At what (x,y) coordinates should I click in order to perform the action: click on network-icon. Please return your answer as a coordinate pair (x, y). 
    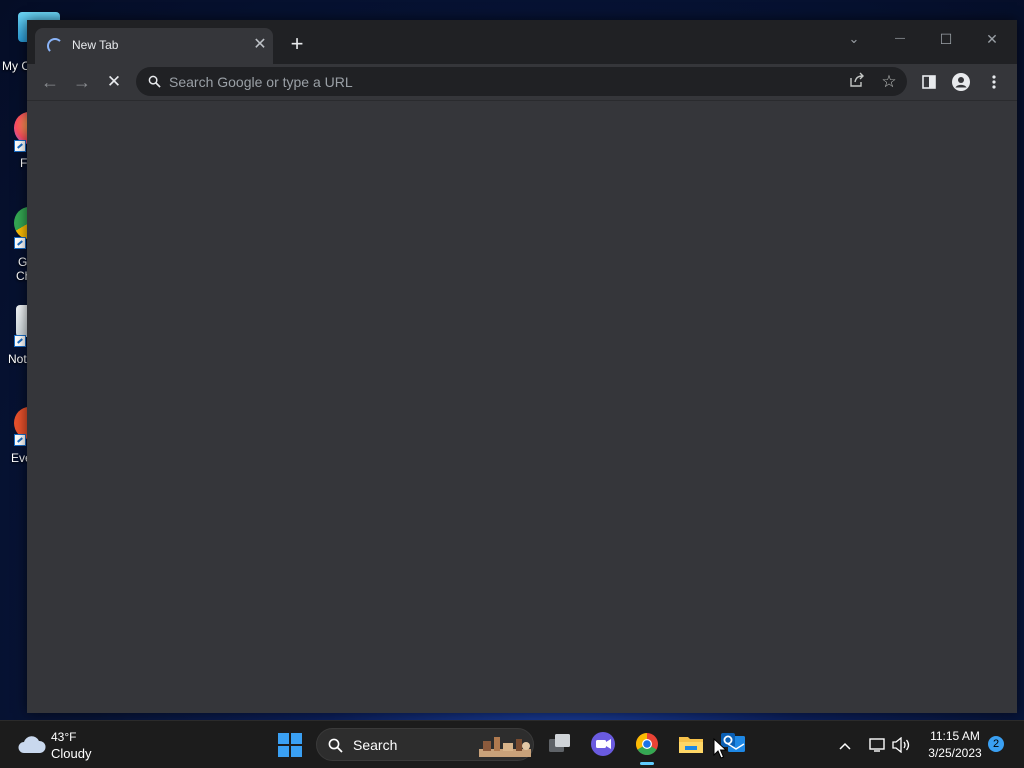
    Looking at the image, I should click on (877, 745).